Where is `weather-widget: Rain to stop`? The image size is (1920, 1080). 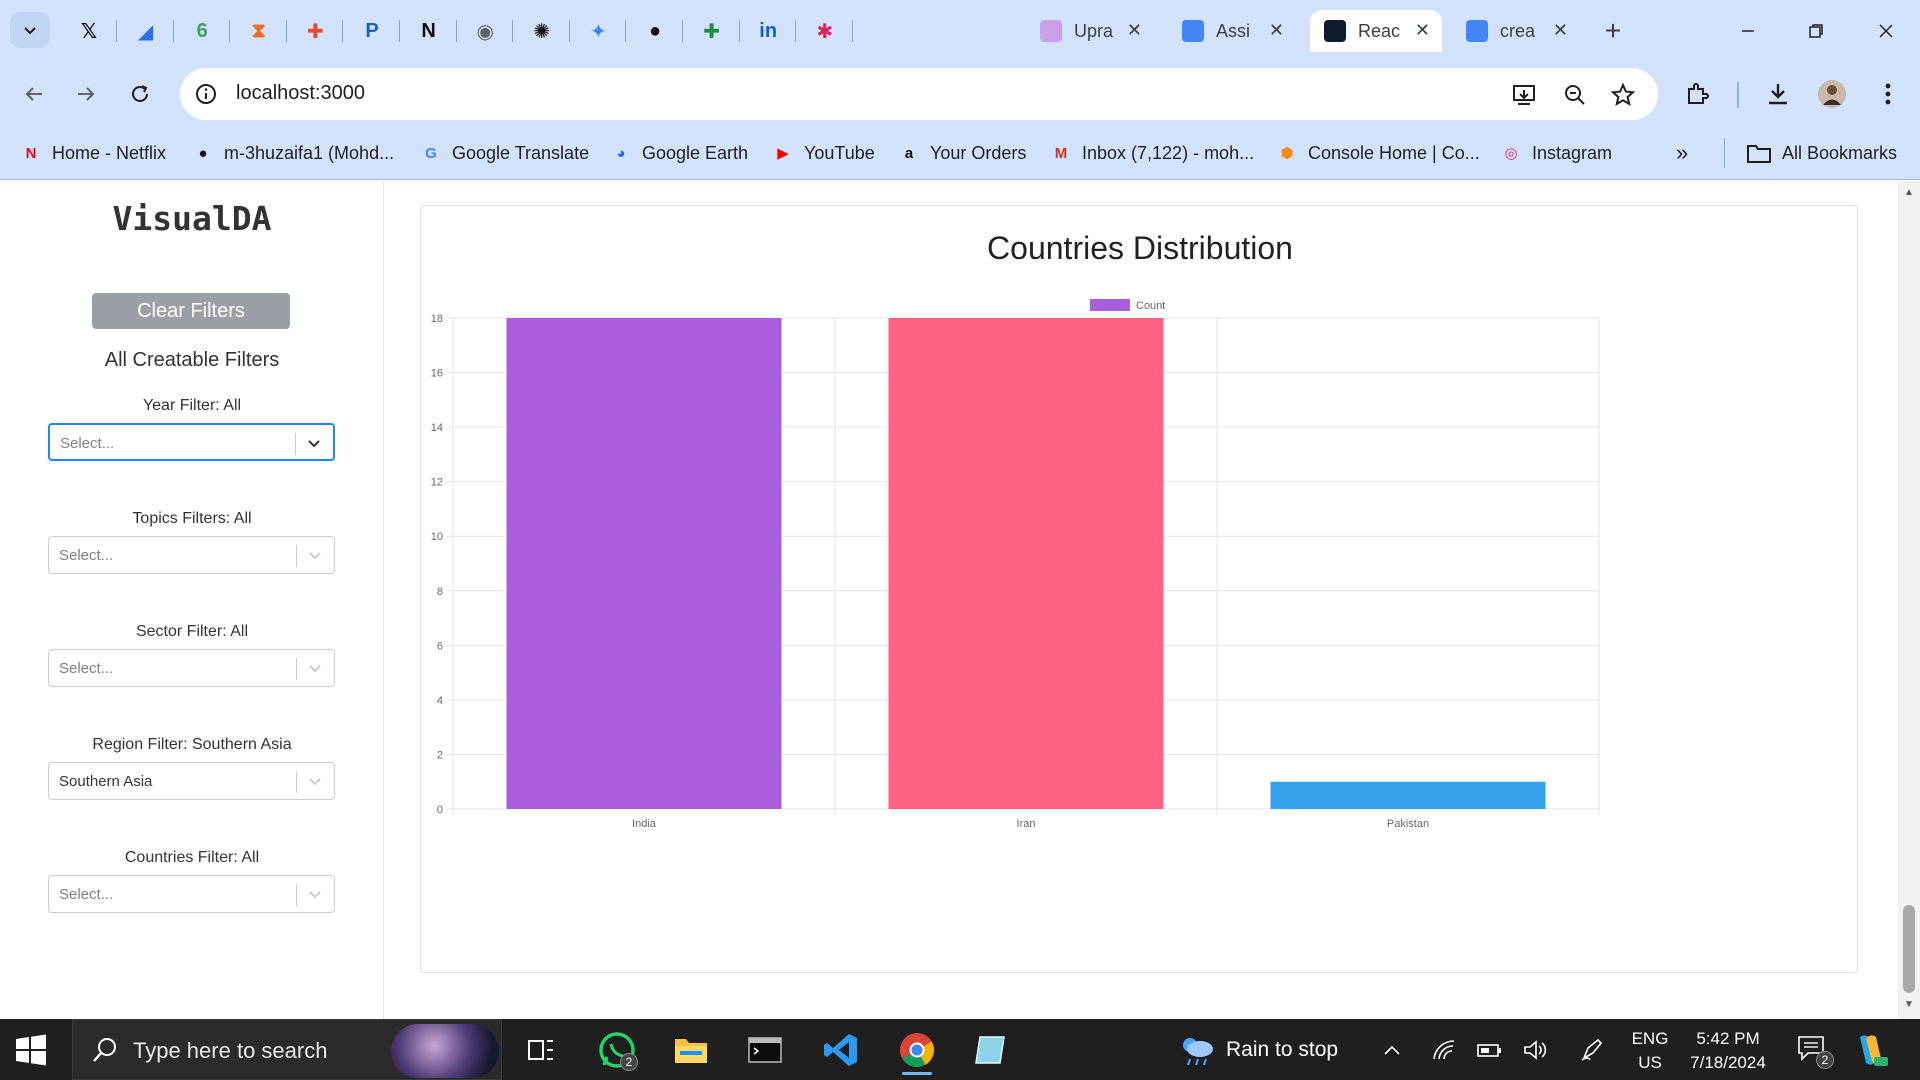
weather-widget: Rain to stop is located at coordinates (1258, 1050).